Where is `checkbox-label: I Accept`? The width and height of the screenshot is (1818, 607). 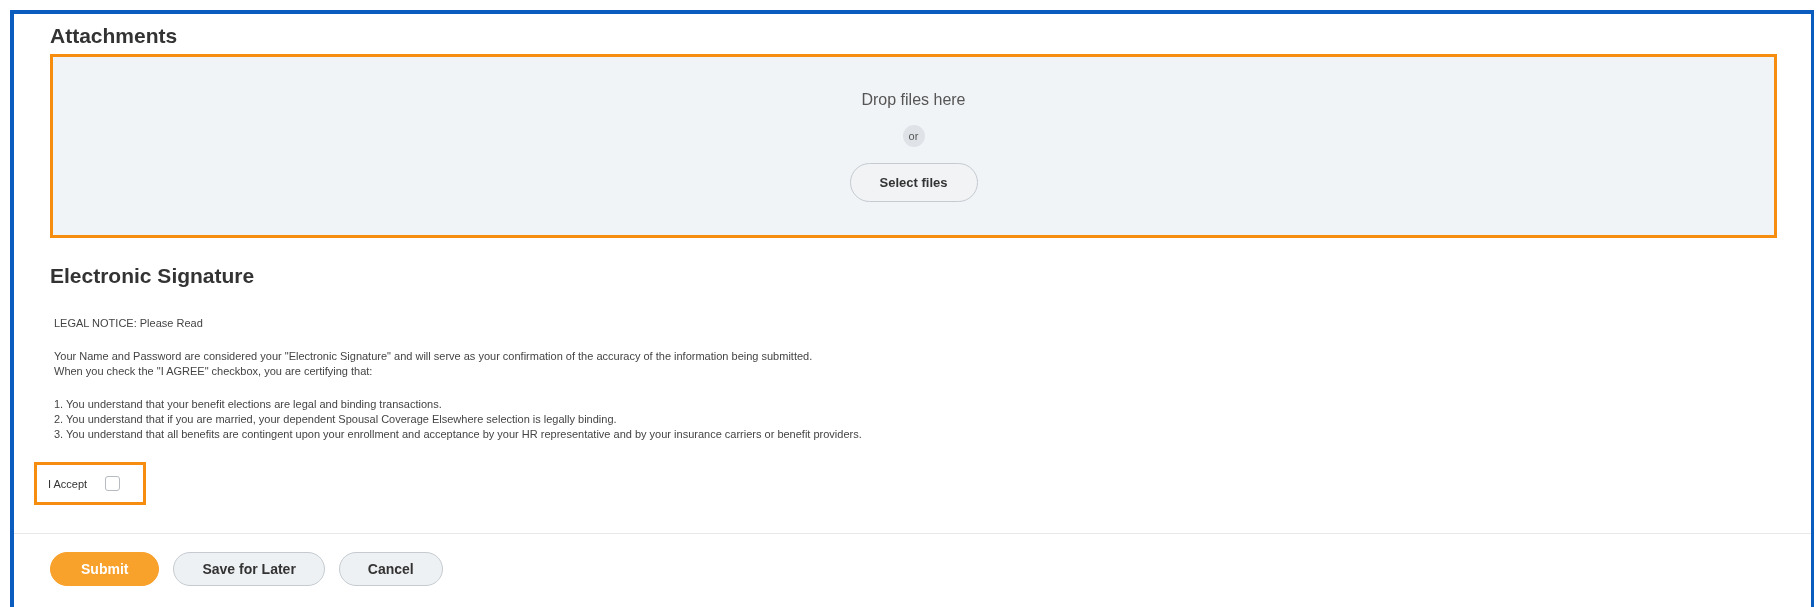
checkbox-label: I Accept is located at coordinates (68, 483).